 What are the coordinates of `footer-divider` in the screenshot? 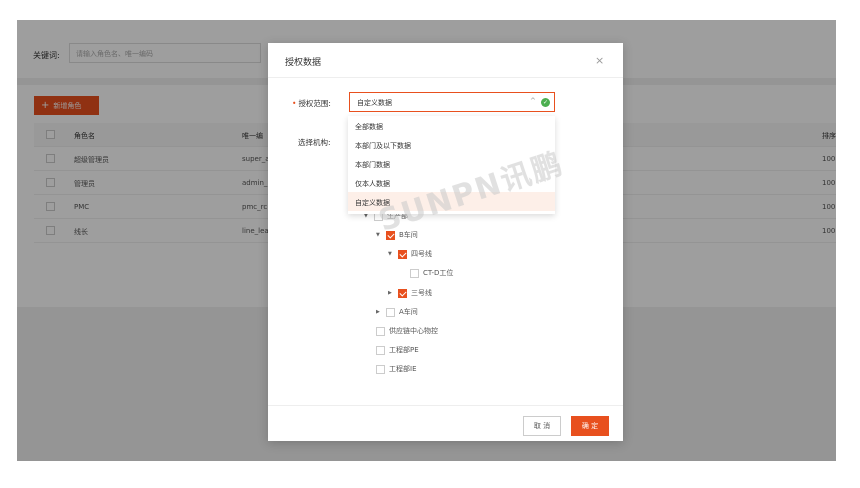 It's located at (445, 405).